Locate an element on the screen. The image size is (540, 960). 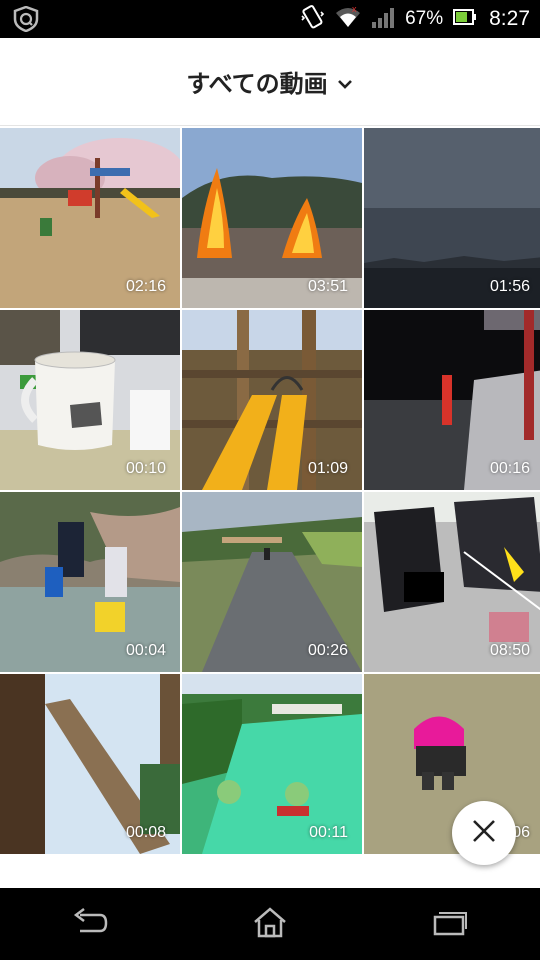
video-duration: 00:10 is located at coordinates (145, 468).